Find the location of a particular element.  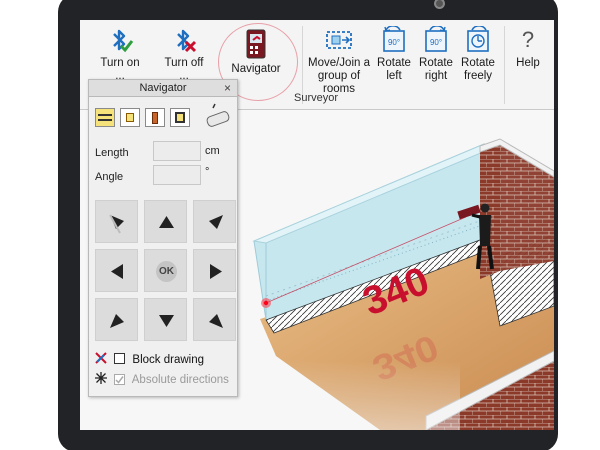

laser-meter-icon is located at coordinates (217, 116).